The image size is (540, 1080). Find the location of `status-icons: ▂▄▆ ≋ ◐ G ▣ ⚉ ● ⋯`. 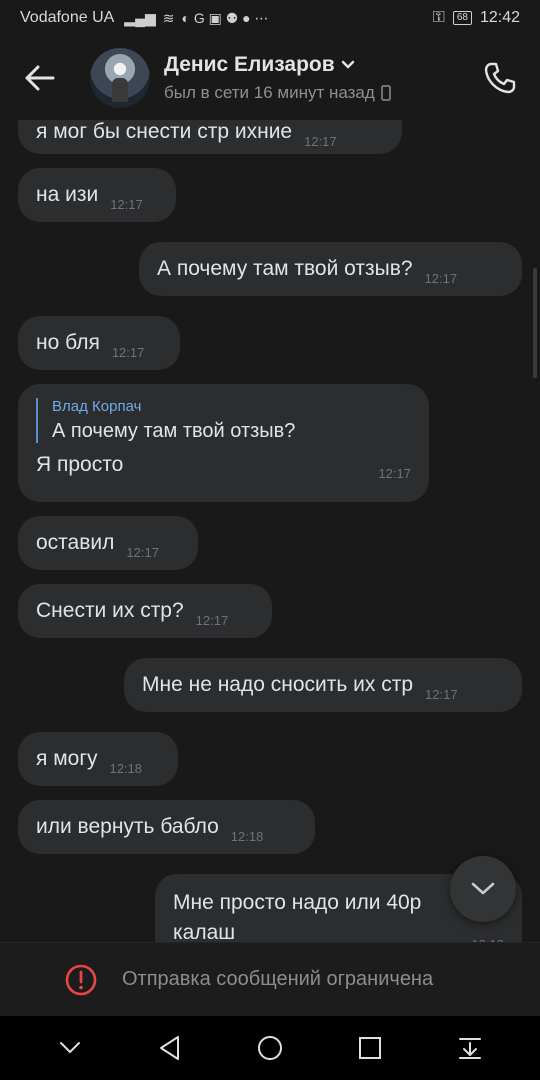

status-icons: ▂▄▆ ≋ ◐ G ▣ ⚉ ● ⋯ is located at coordinates (196, 18).